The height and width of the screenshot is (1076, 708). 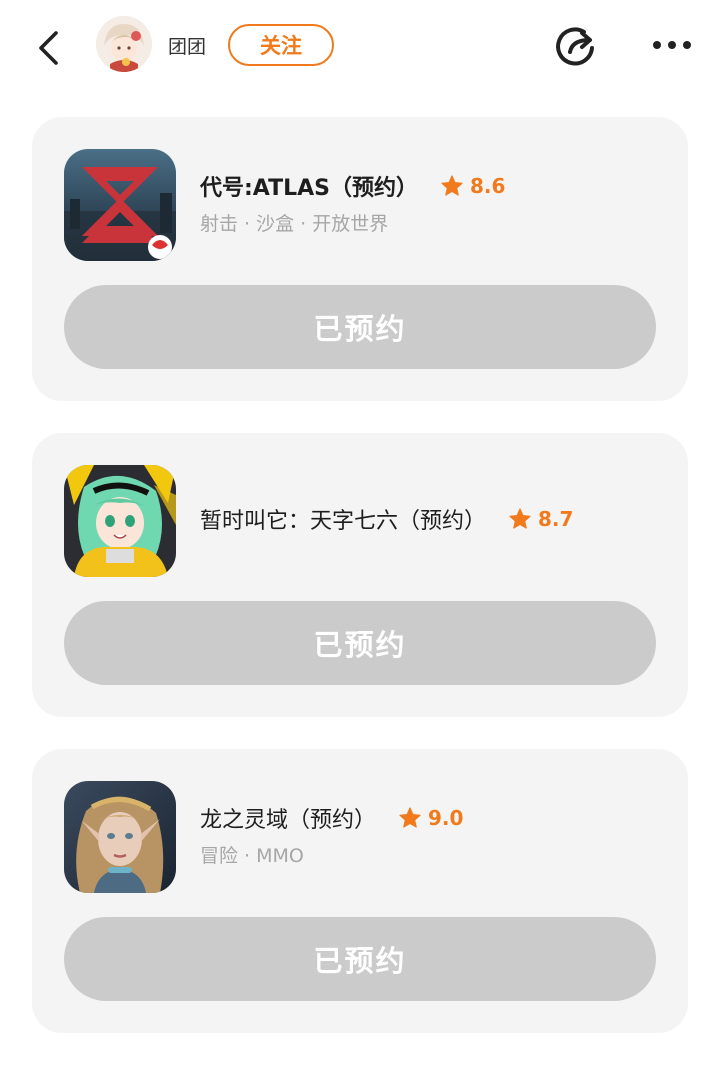 I want to click on share-icon, so click(x=575, y=46).